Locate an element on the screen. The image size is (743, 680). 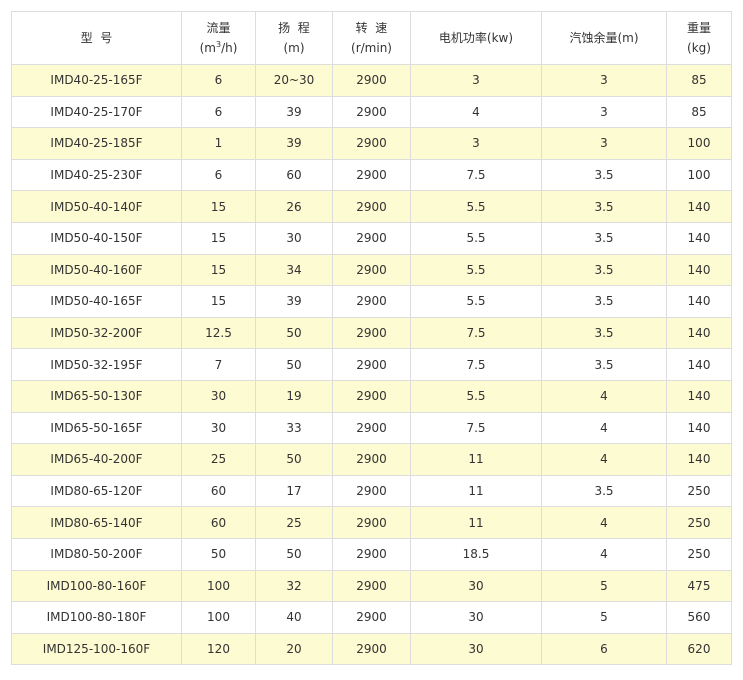
table-row: IMD100-80-180F 100 40 2900 30 5 560 is located at coordinates (371, 617).